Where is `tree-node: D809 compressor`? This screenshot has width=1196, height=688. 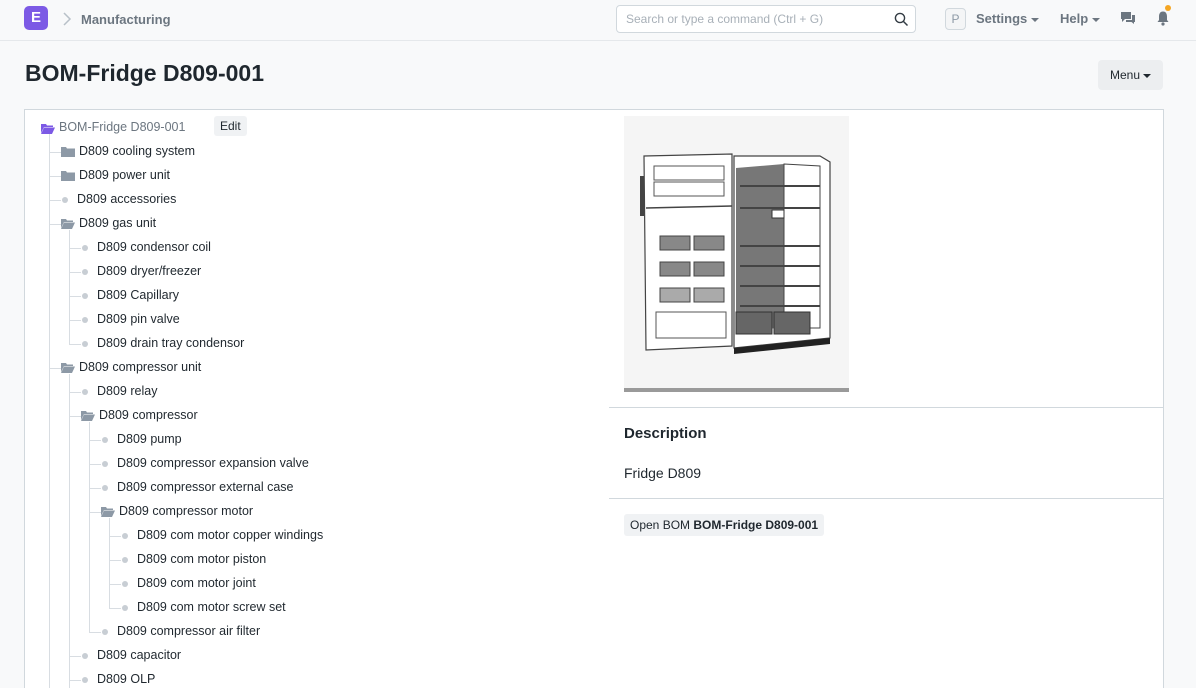 tree-node: D809 compressor is located at coordinates (148, 415).